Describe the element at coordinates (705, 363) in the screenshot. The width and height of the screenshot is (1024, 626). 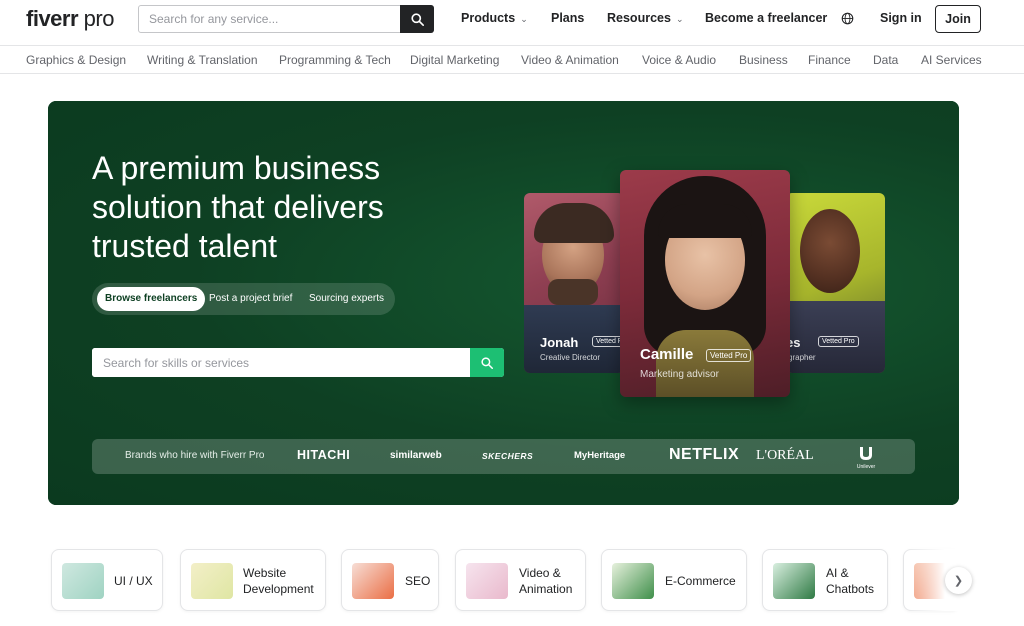
I see `freelancer-scarf` at that location.